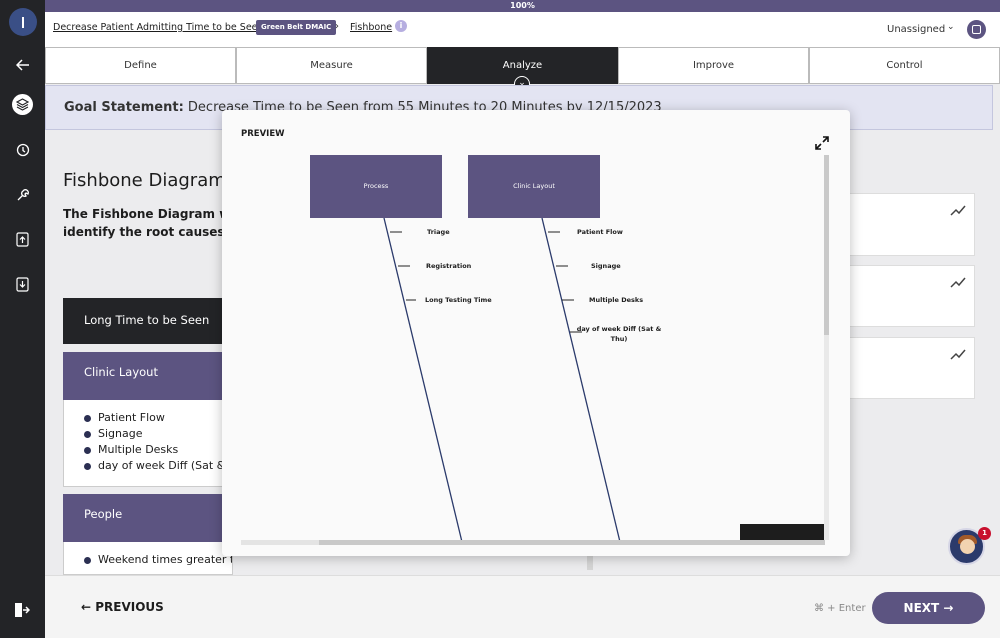  Describe the element at coordinates (826, 347) in the screenshot. I see `vertical-scrollbar` at that location.